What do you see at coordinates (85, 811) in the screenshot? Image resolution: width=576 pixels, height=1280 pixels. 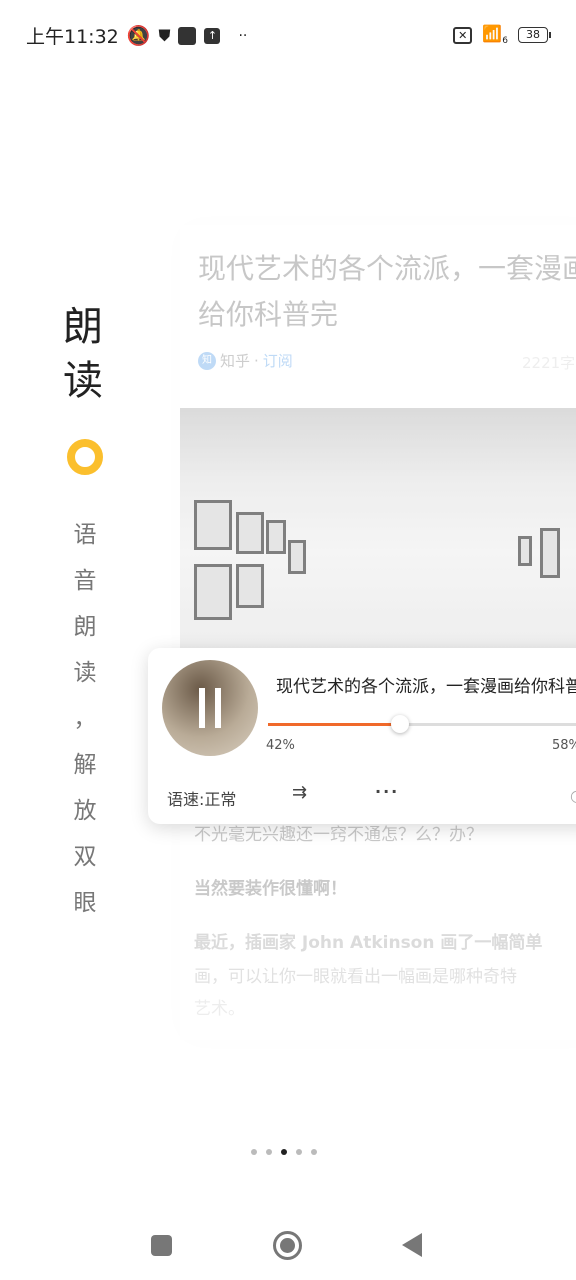 I see `subtitle-char: 放` at bounding box center [85, 811].